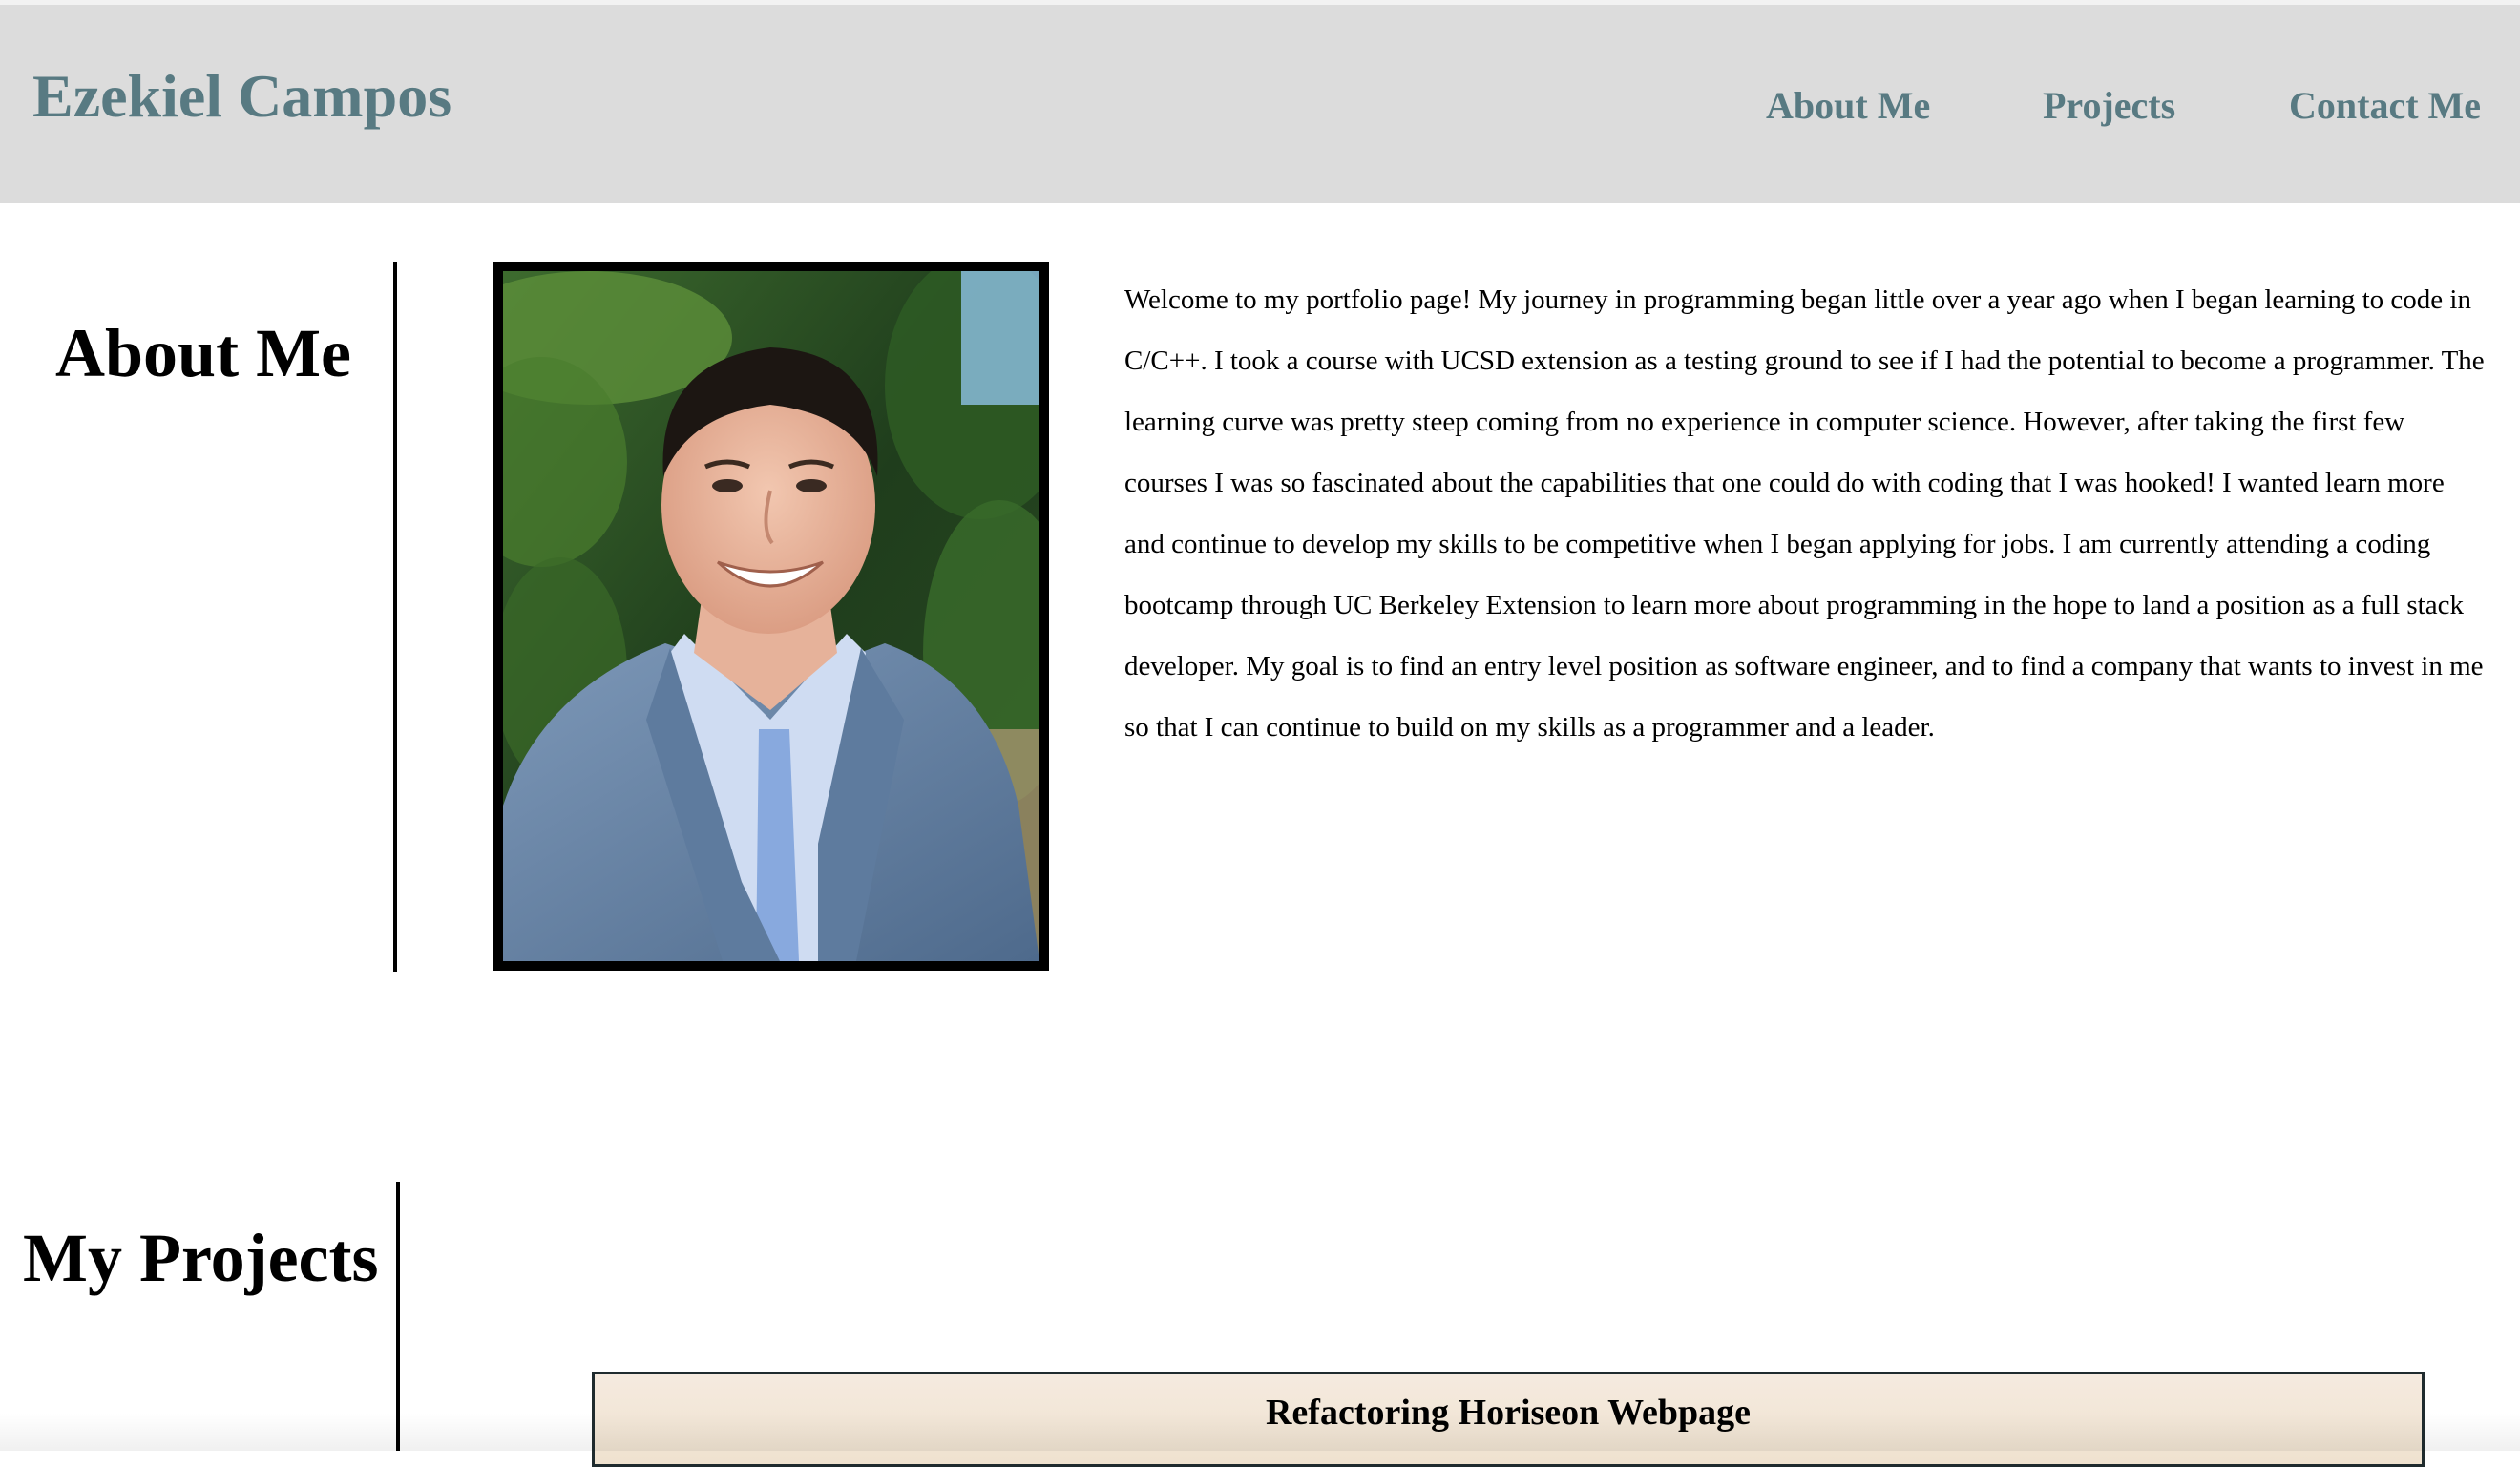  I want to click on project-title: Refactoring Horiseon Webpage, so click(1509, 1413).